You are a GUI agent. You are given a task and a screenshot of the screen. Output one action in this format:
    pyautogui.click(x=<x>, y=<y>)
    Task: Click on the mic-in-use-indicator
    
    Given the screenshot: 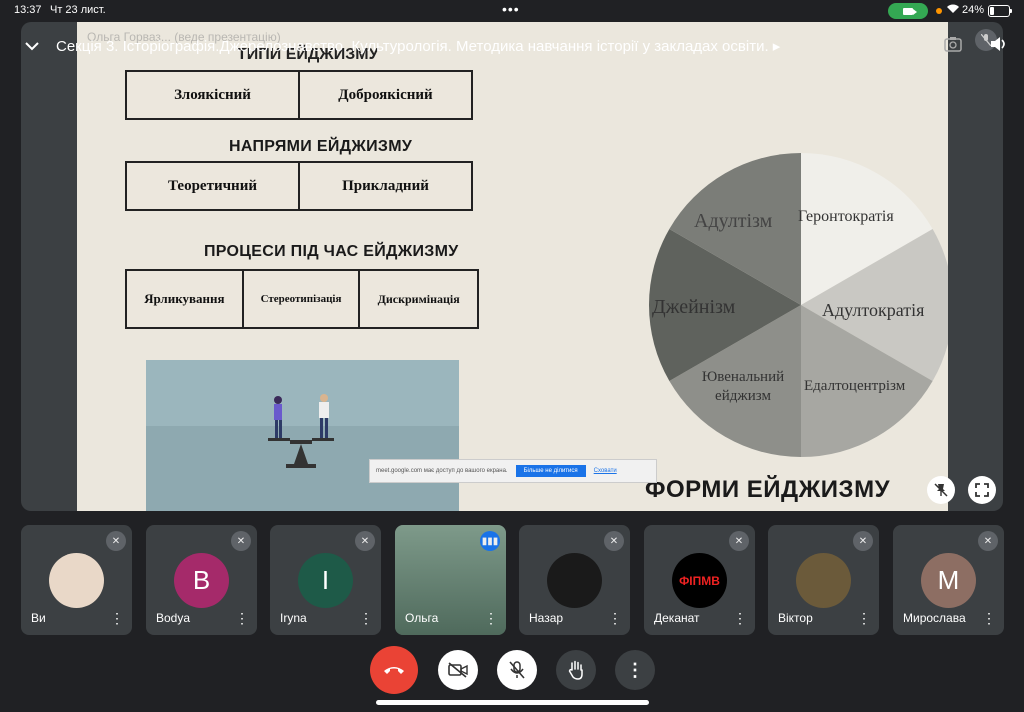 What is the action you would take?
    pyautogui.click(x=939, y=11)
    